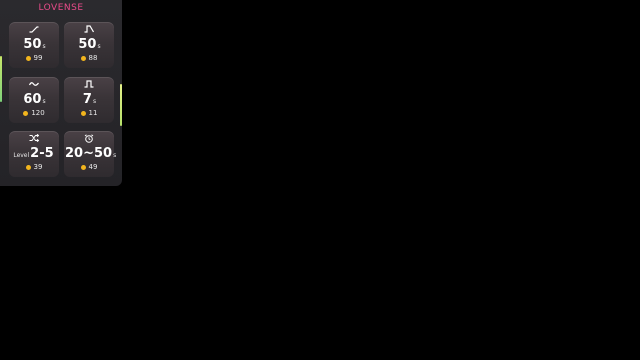  What do you see at coordinates (89, 29) in the screenshot?
I see `pulse-up-icon` at bounding box center [89, 29].